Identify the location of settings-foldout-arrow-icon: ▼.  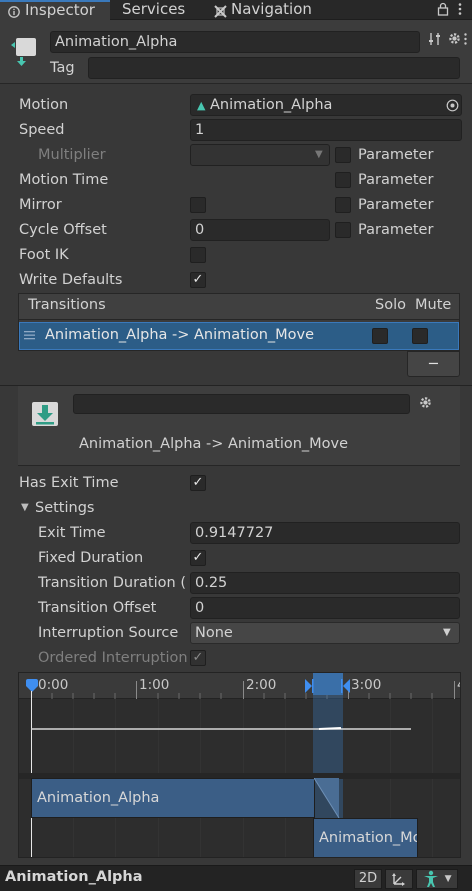
(25, 507).